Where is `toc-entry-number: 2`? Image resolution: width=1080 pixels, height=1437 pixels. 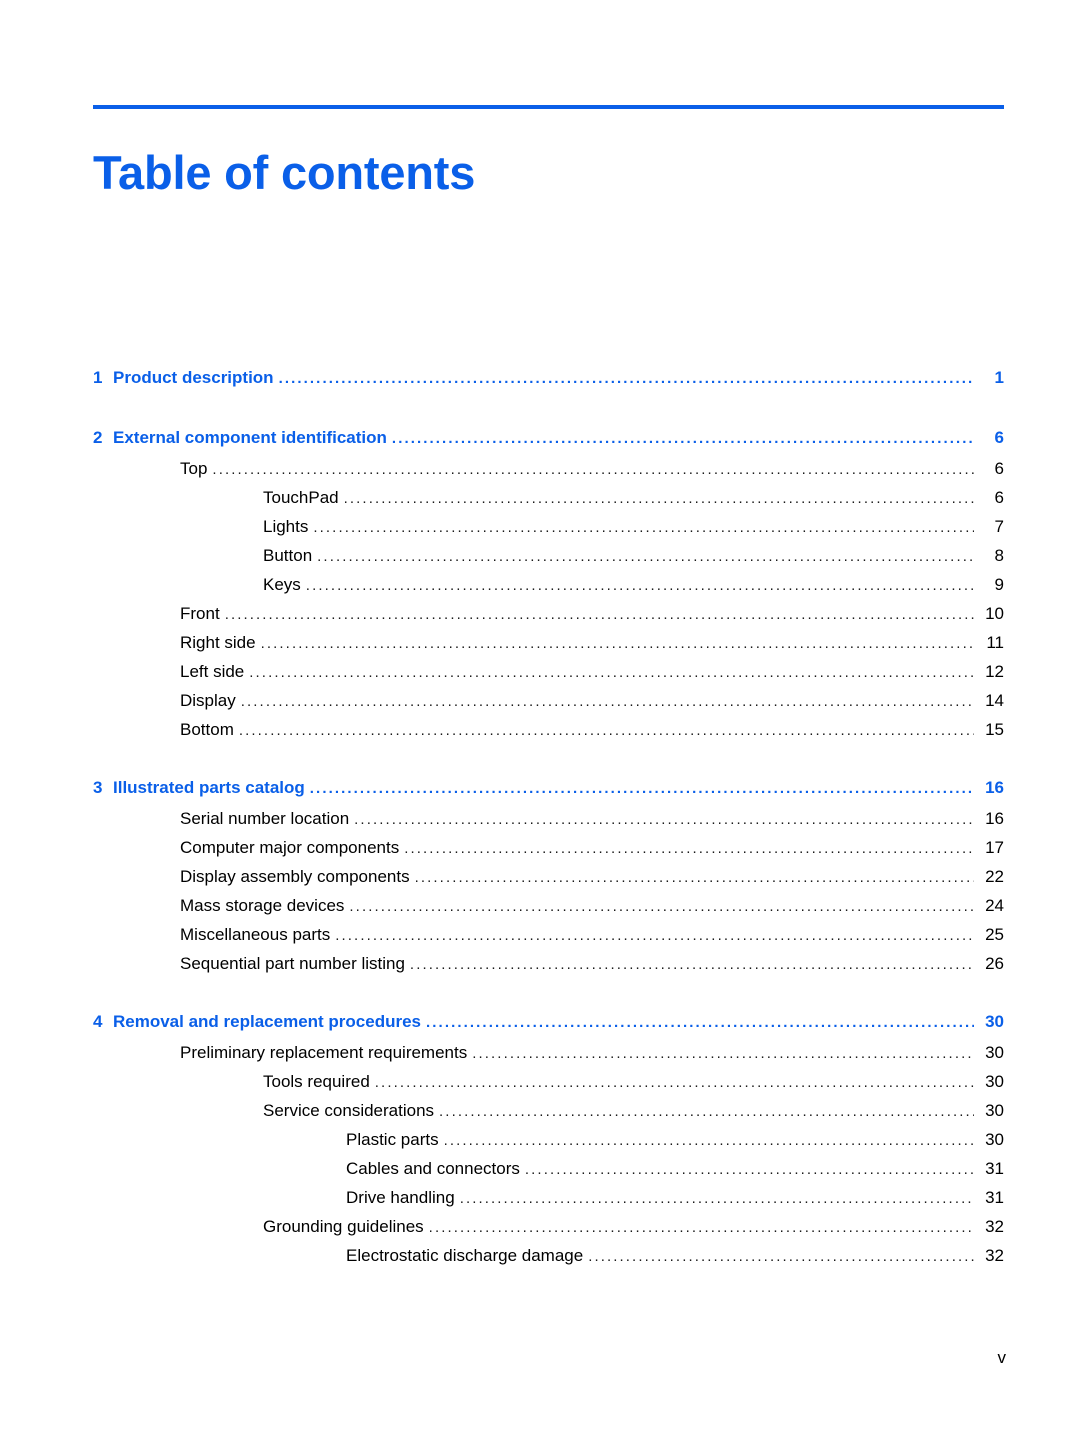 toc-entry-number: 2 is located at coordinates (98, 437).